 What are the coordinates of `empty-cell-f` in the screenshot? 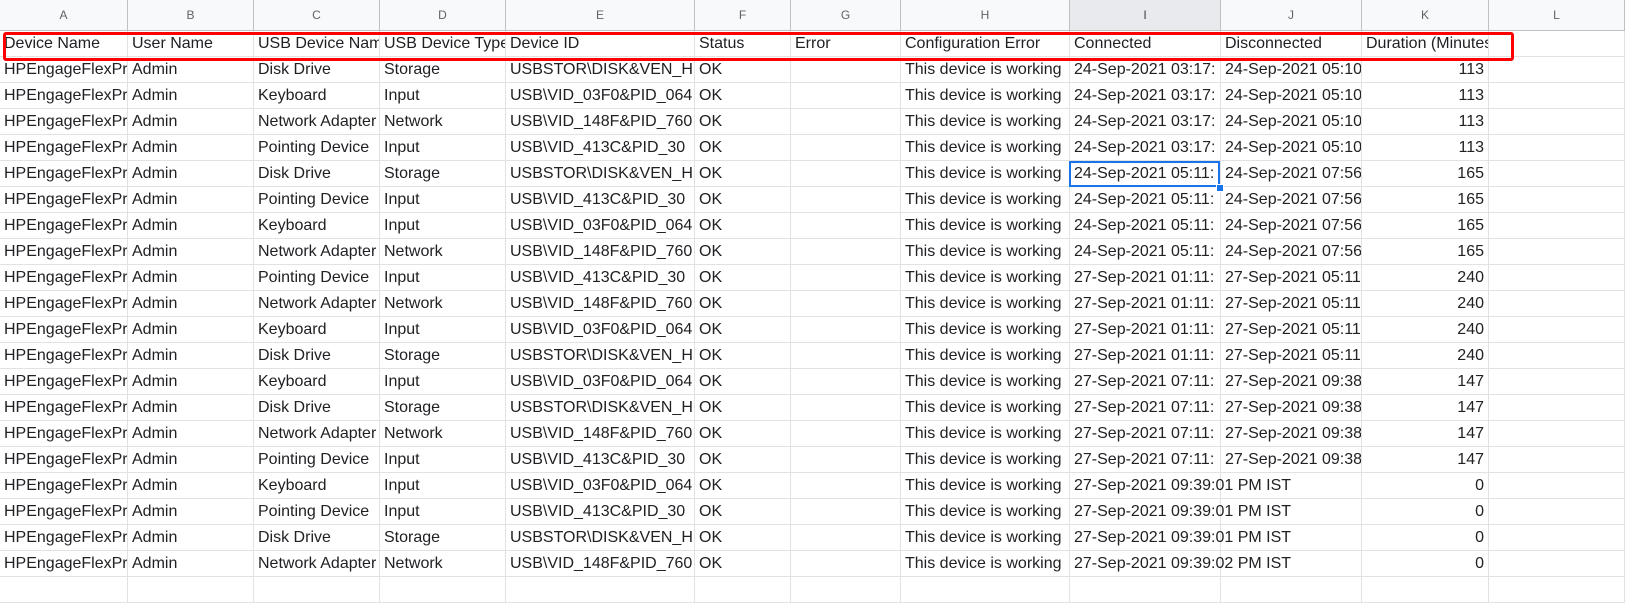 It's located at (743, 589).